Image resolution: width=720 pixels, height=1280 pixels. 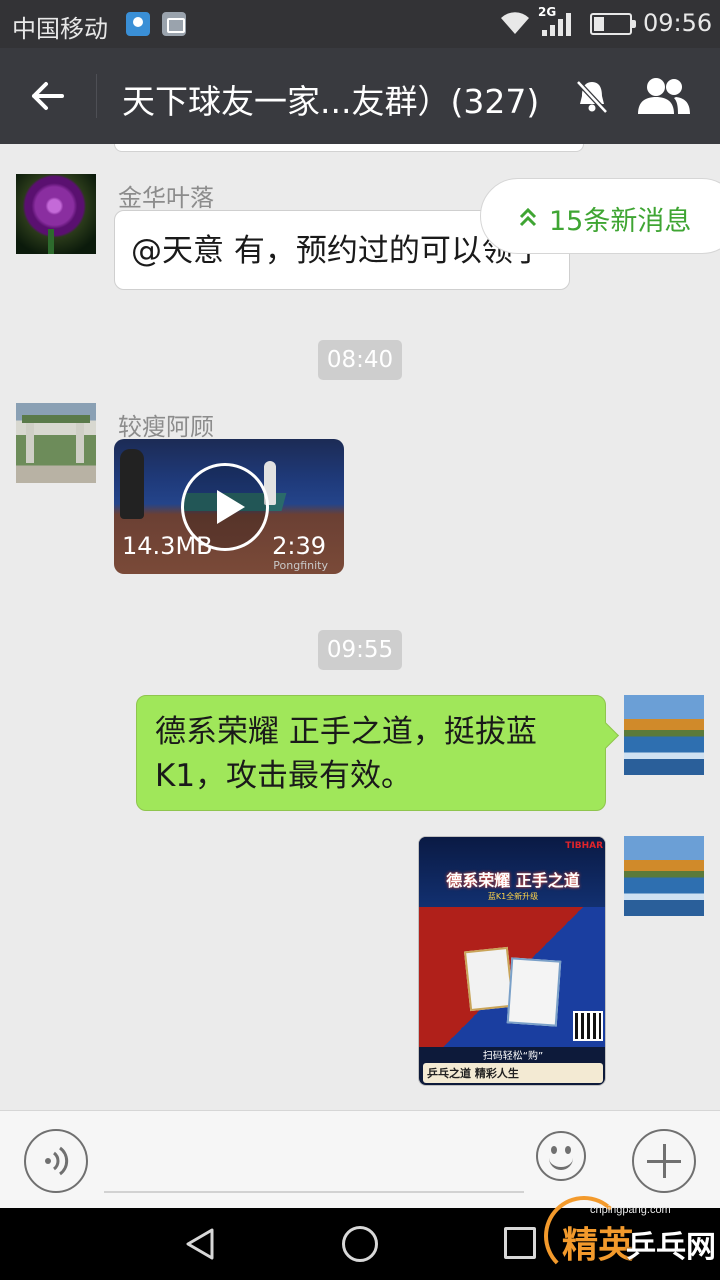 What do you see at coordinates (528, 217) in the screenshot?
I see `double-chevron-up-icon` at bounding box center [528, 217].